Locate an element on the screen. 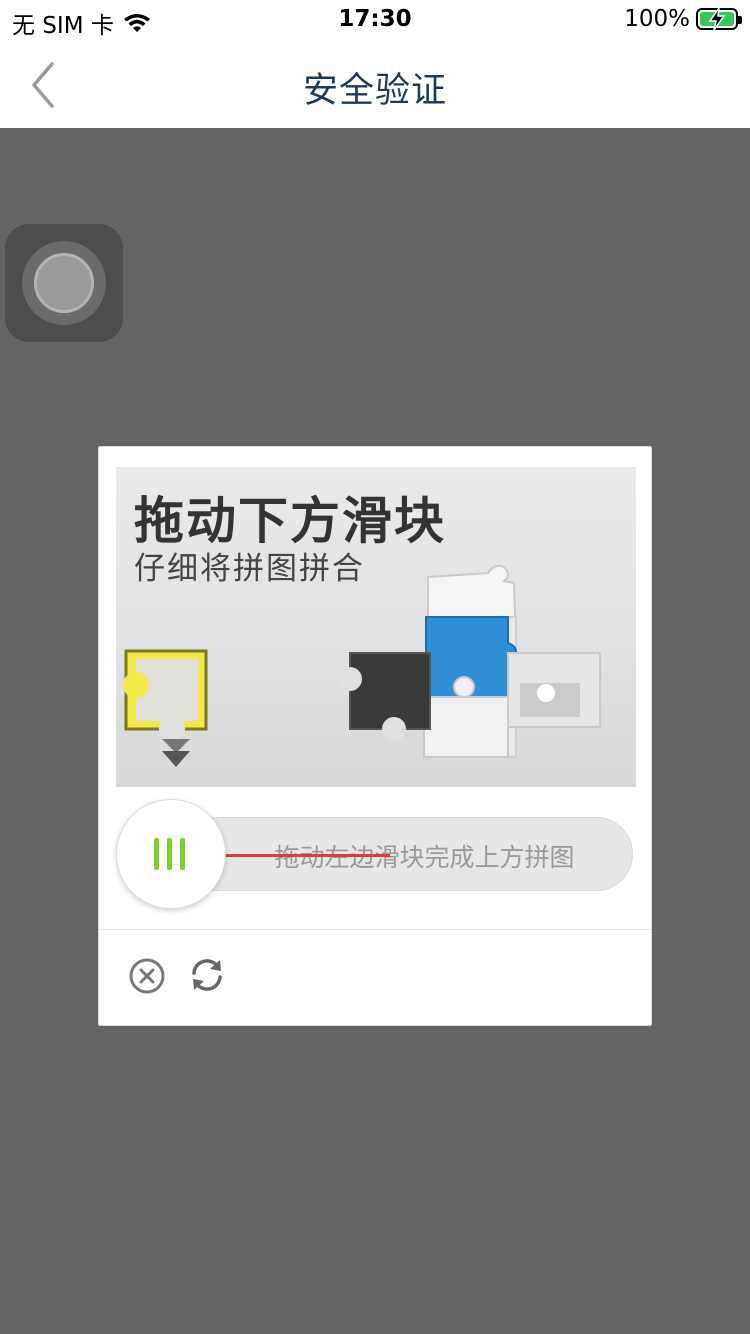 The height and width of the screenshot is (1334, 750). refresh-icon is located at coordinates (207, 975).